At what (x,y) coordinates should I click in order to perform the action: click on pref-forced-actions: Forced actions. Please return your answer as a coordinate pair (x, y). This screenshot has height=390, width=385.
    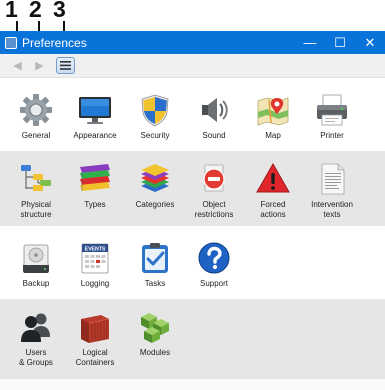
    Looking at the image, I should click on (273, 190).